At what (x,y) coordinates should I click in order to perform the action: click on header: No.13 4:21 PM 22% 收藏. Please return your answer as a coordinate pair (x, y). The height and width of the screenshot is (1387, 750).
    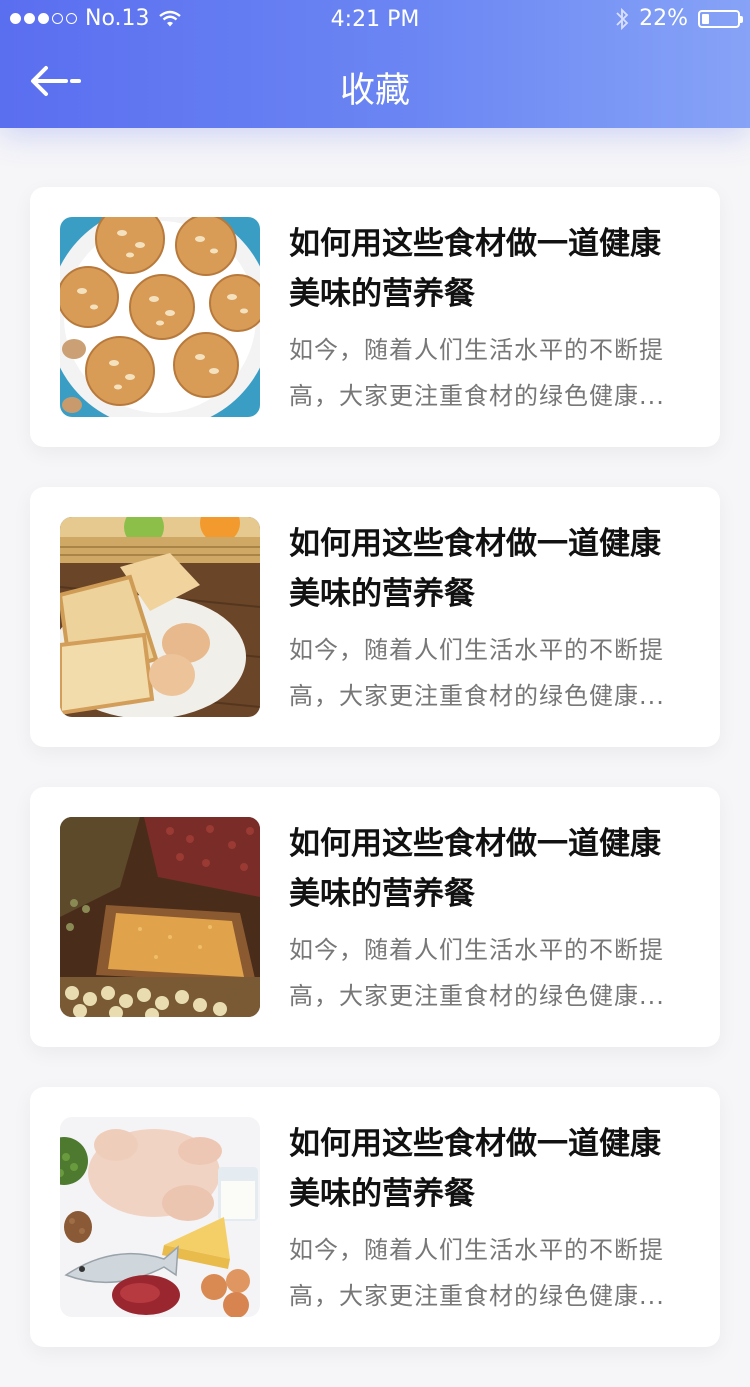
    Looking at the image, I should click on (375, 64).